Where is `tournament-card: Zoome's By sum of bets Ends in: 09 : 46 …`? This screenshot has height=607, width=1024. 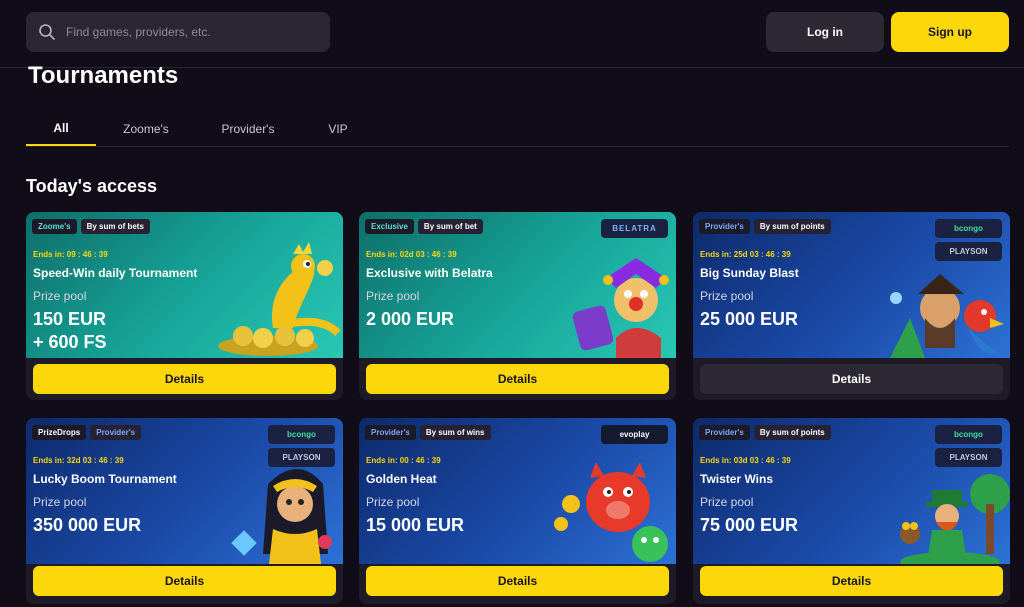 tournament-card: Zoome's By sum of bets Ends in: 09 : 46 … is located at coordinates (184, 306).